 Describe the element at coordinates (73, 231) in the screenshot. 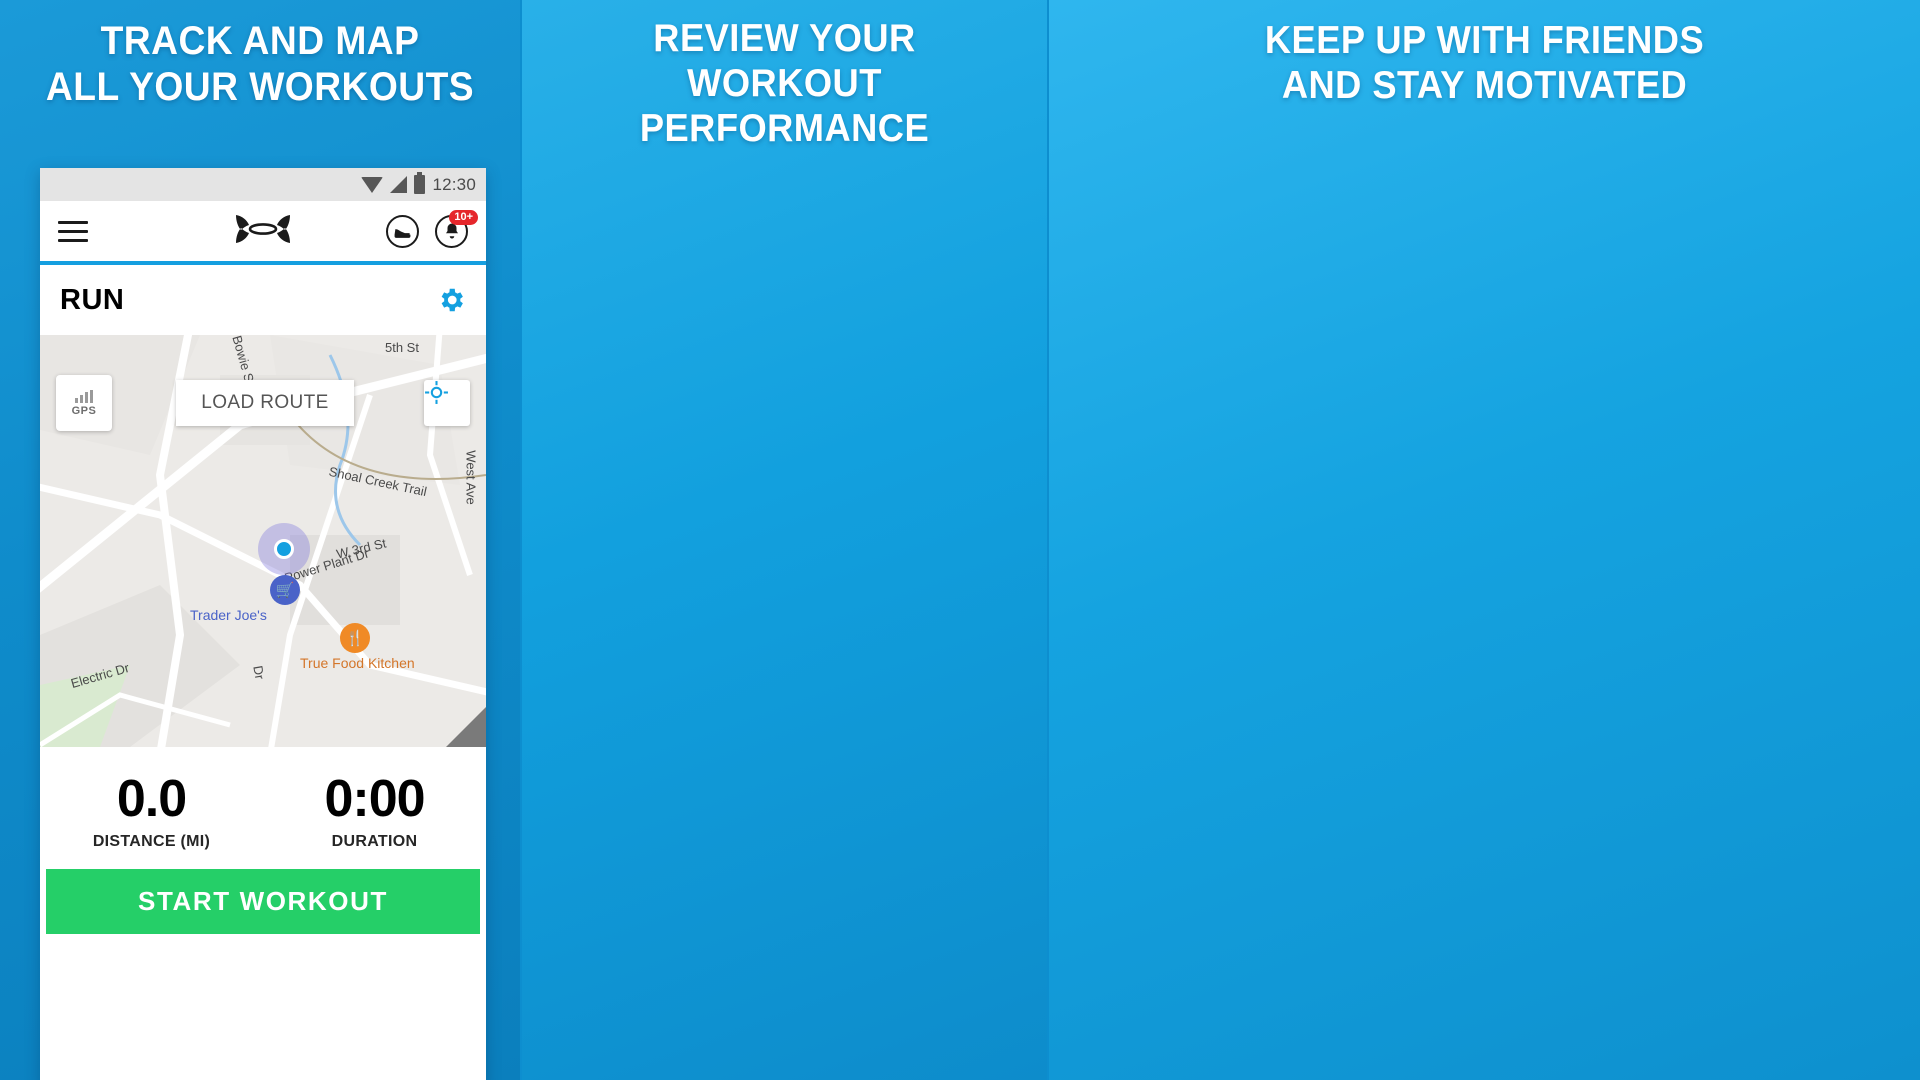

I see `hamburger-icon` at that location.